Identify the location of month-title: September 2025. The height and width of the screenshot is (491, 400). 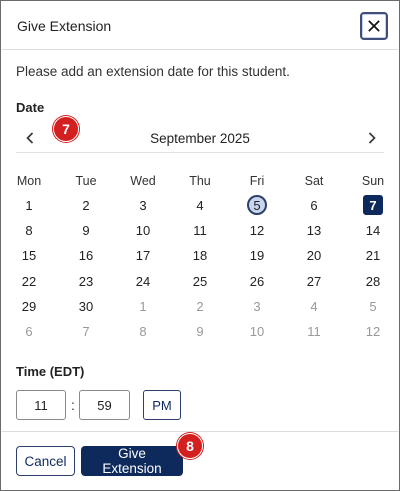
(200, 138).